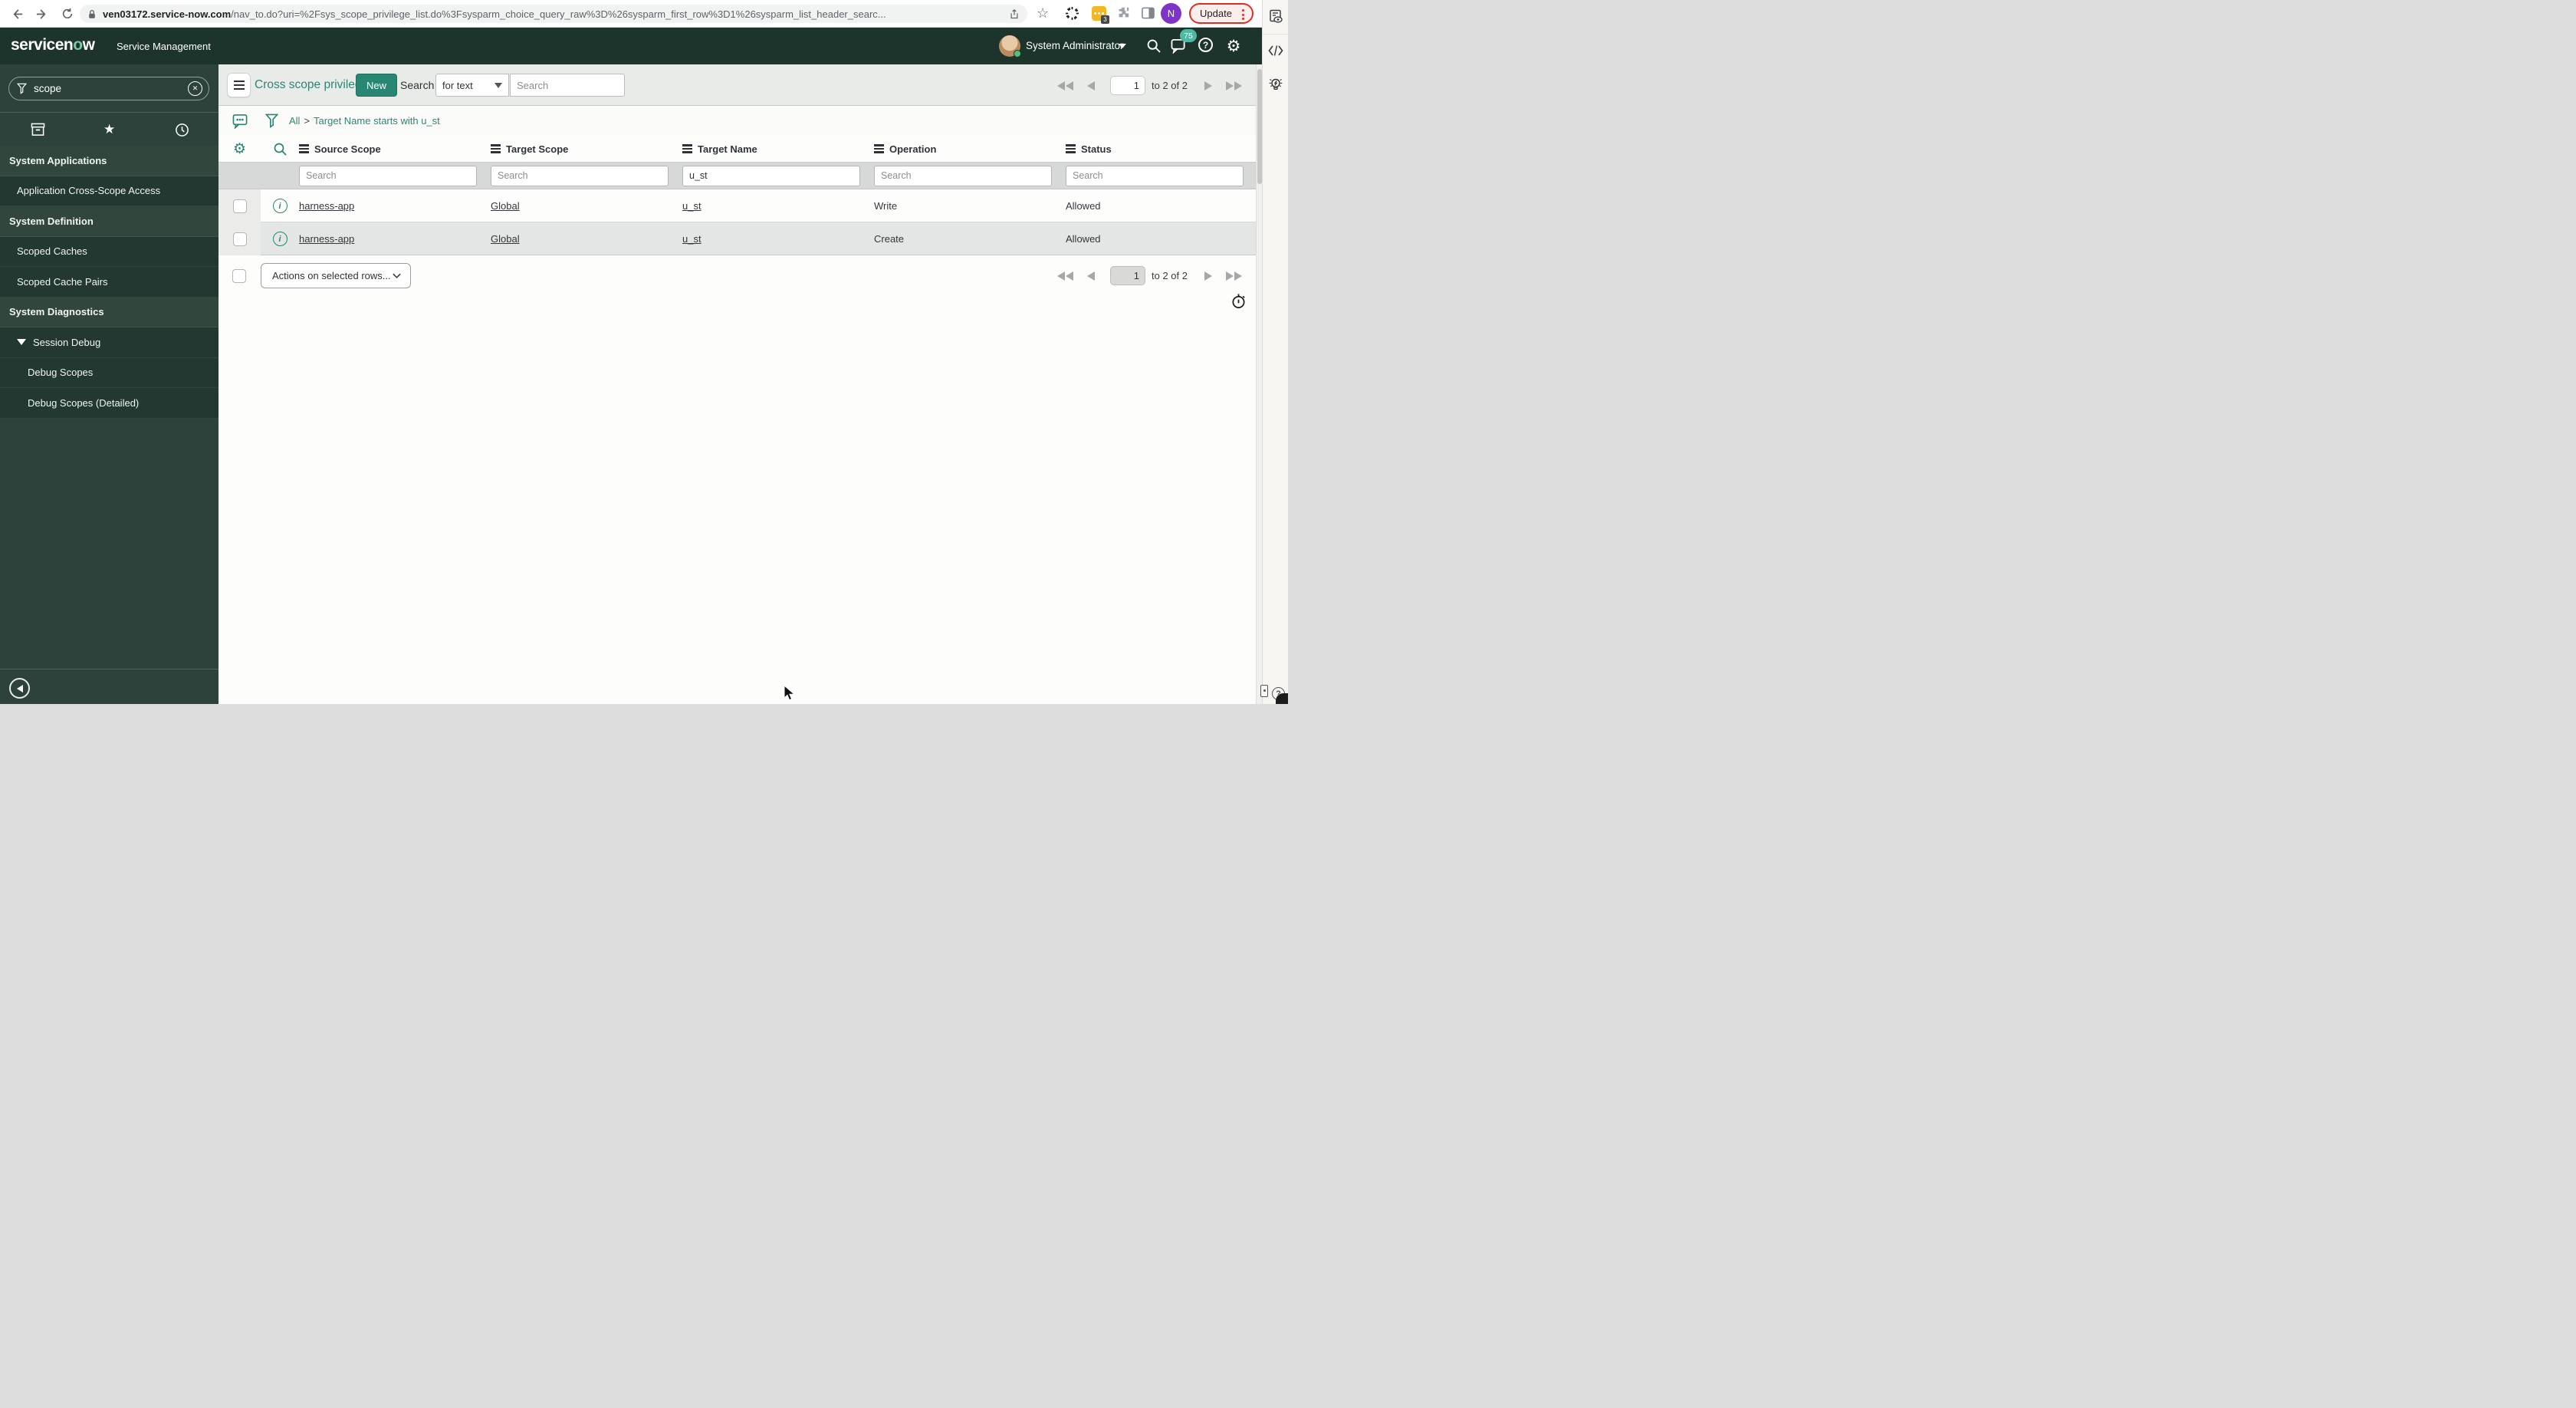  What do you see at coordinates (43, 45) in the screenshot?
I see `logo-pre: servicen` at bounding box center [43, 45].